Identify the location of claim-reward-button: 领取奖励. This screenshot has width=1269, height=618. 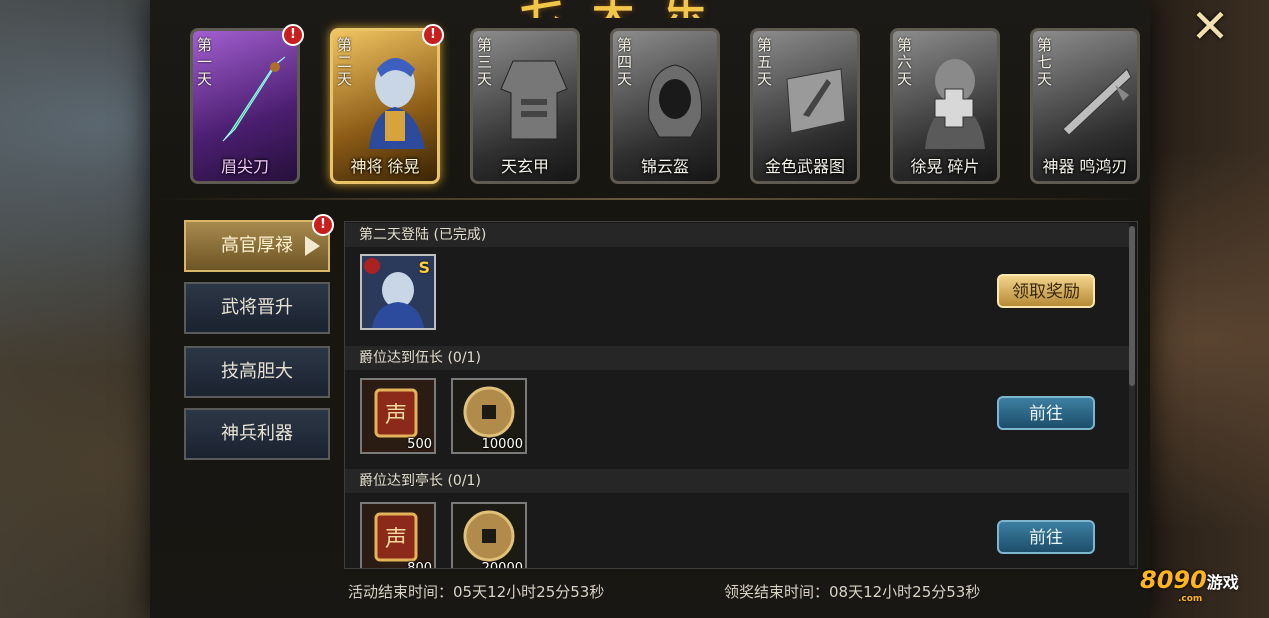
(1046, 291).